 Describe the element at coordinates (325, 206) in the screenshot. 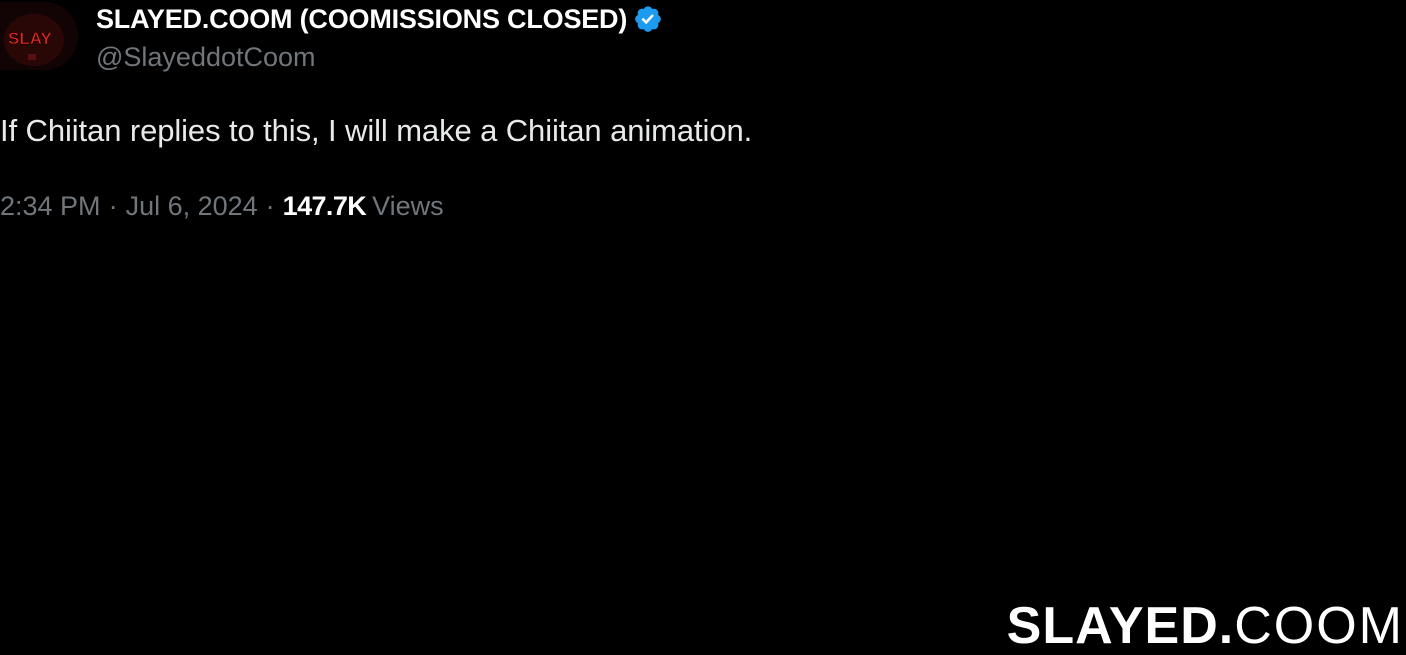

I see `views-count: 147.7K` at that location.